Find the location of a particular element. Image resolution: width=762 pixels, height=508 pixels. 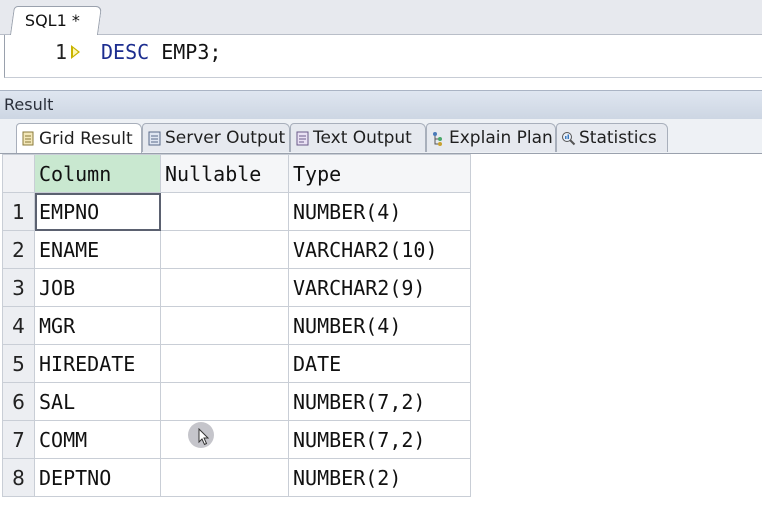

editor-tabstrip: SQL1 * is located at coordinates (381, 17).